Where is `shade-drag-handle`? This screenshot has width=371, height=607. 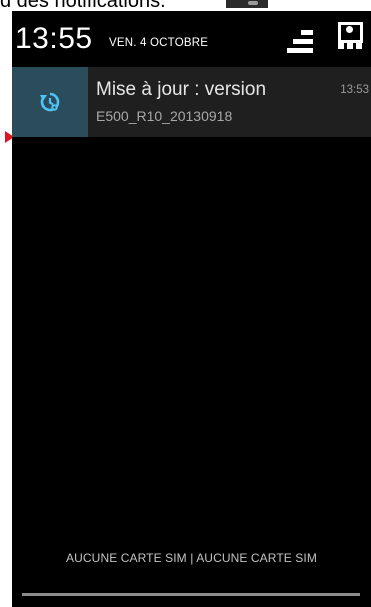 shade-drag-handle is located at coordinates (191, 594).